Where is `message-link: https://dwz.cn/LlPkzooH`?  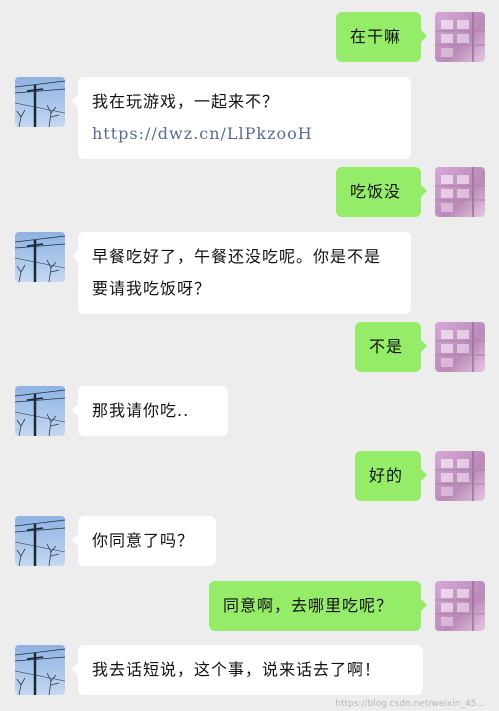
message-link: https://dwz.cn/LlPkzooH is located at coordinates (202, 133).